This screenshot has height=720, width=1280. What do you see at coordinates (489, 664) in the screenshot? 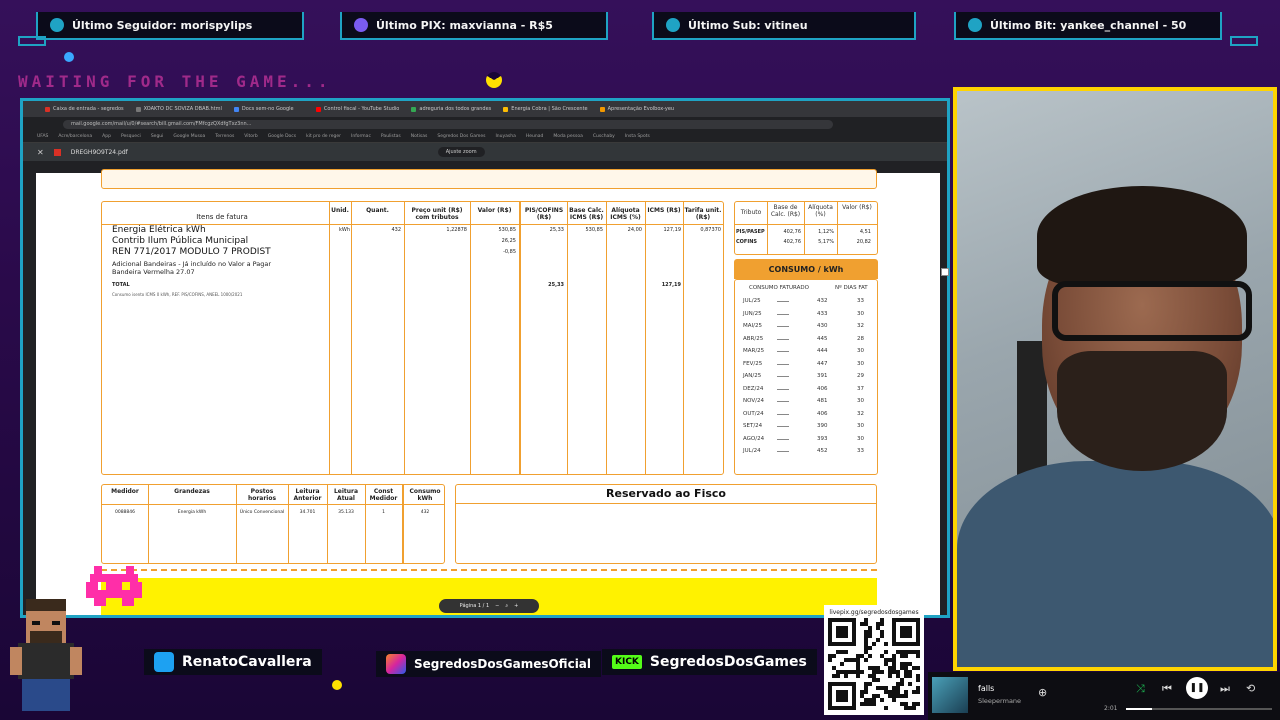
I see `social-instagram: SegredosDosGamesOficial` at bounding box center [489, 664].